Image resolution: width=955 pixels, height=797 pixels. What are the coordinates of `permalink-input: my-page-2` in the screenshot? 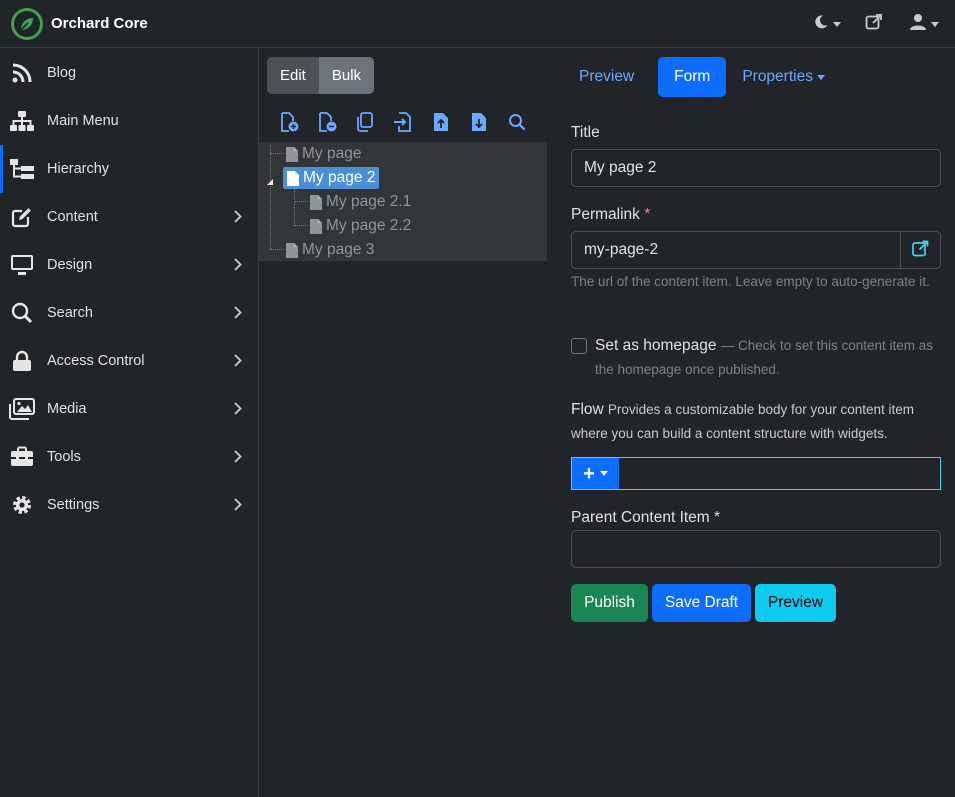 It's located at (736, 250).